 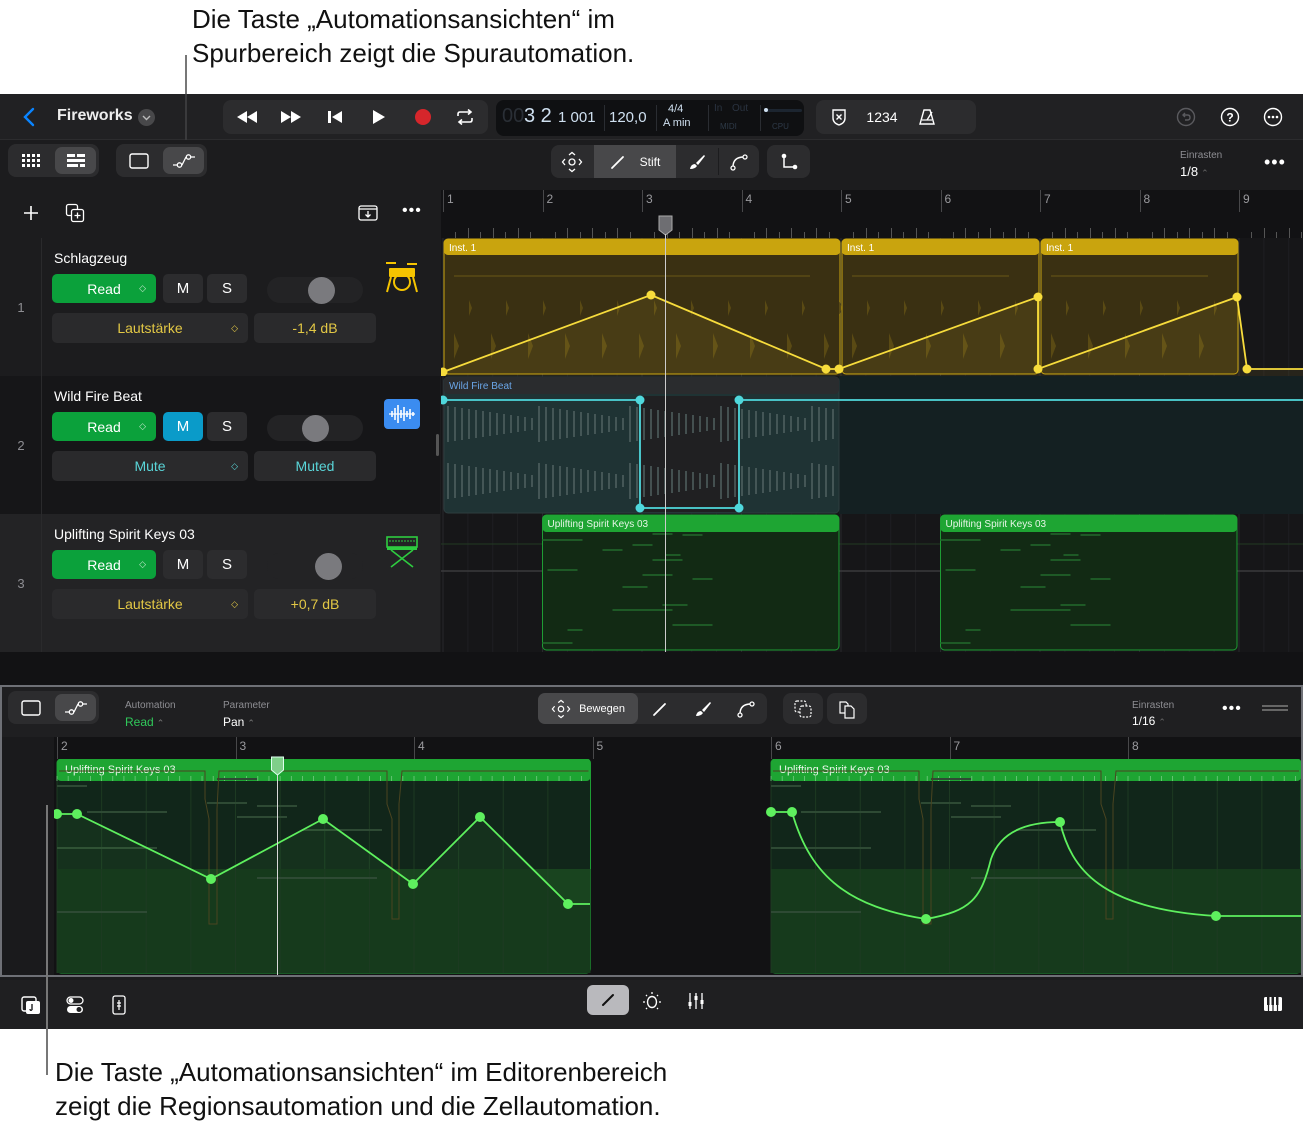 I want to click on go-to-start-button, so click(x=335, y=117).